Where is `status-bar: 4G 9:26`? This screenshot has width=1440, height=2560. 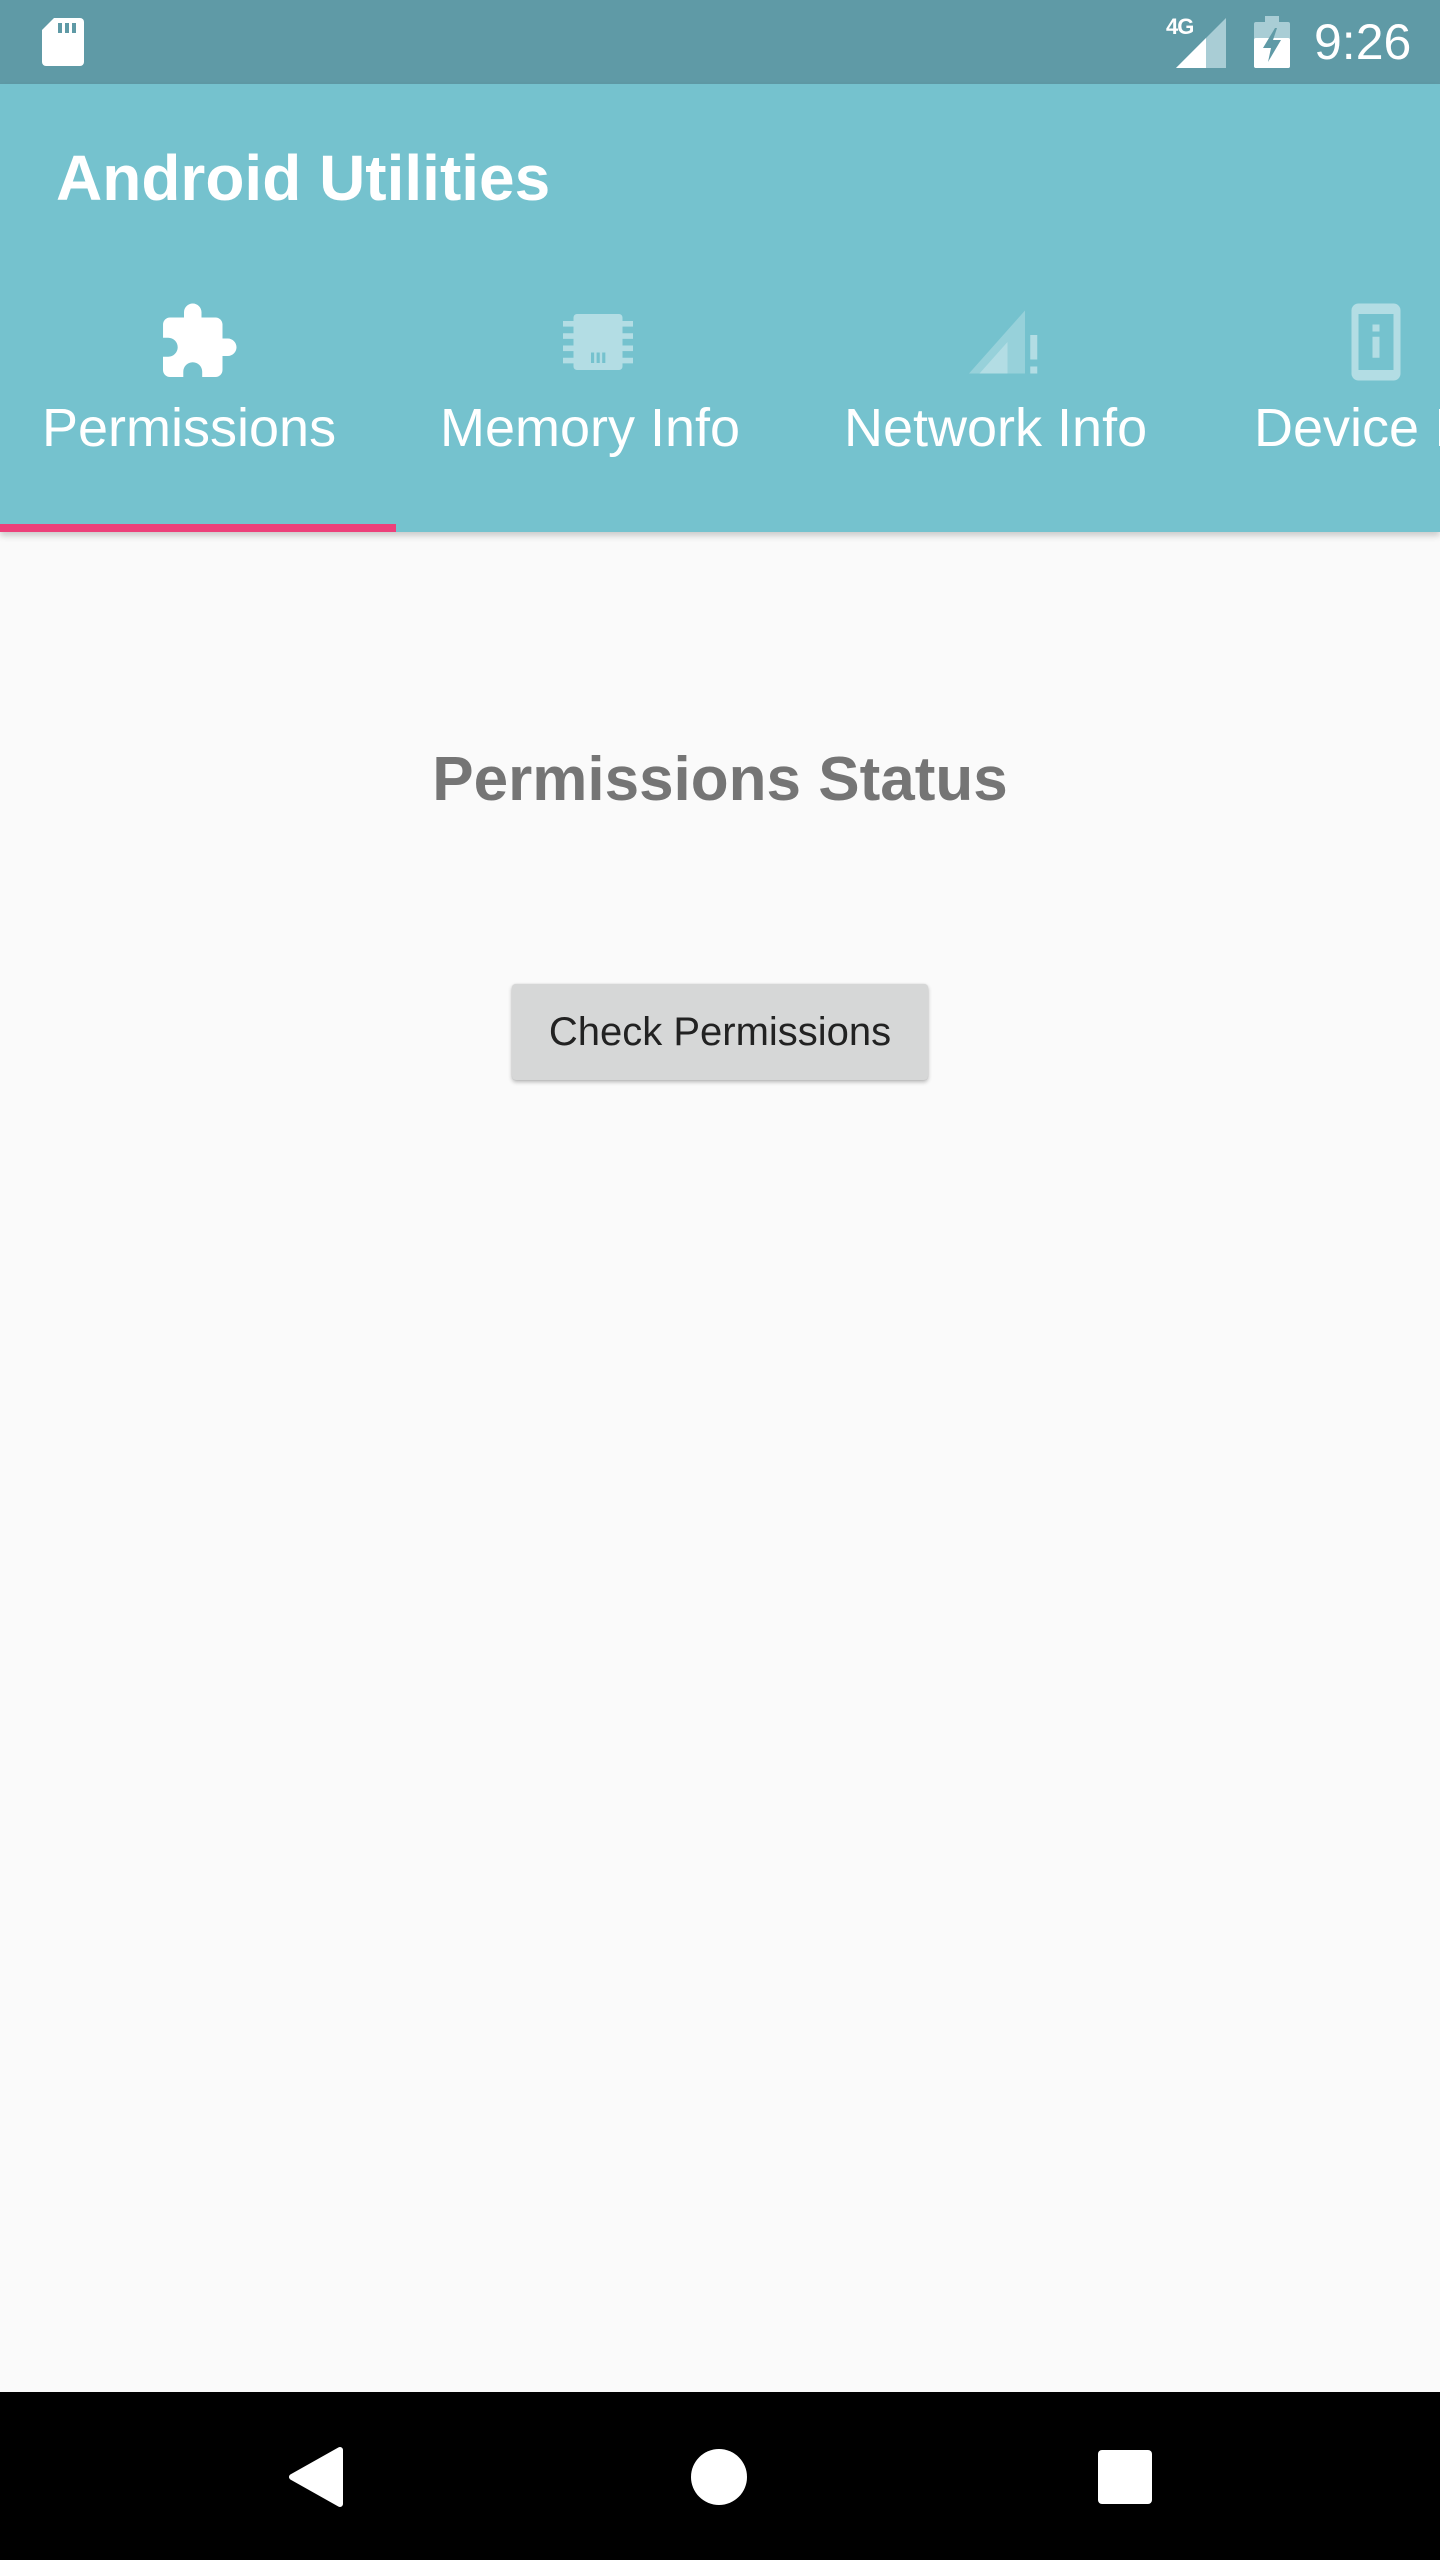 status-bar: 4G 9:26 is located at coordinates (720, 42).